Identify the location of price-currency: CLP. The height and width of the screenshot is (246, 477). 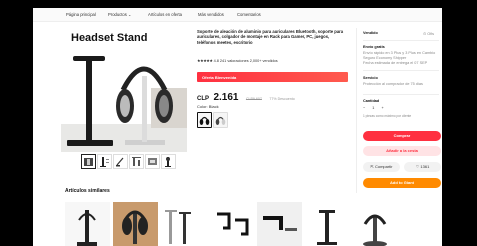
(203, 99).